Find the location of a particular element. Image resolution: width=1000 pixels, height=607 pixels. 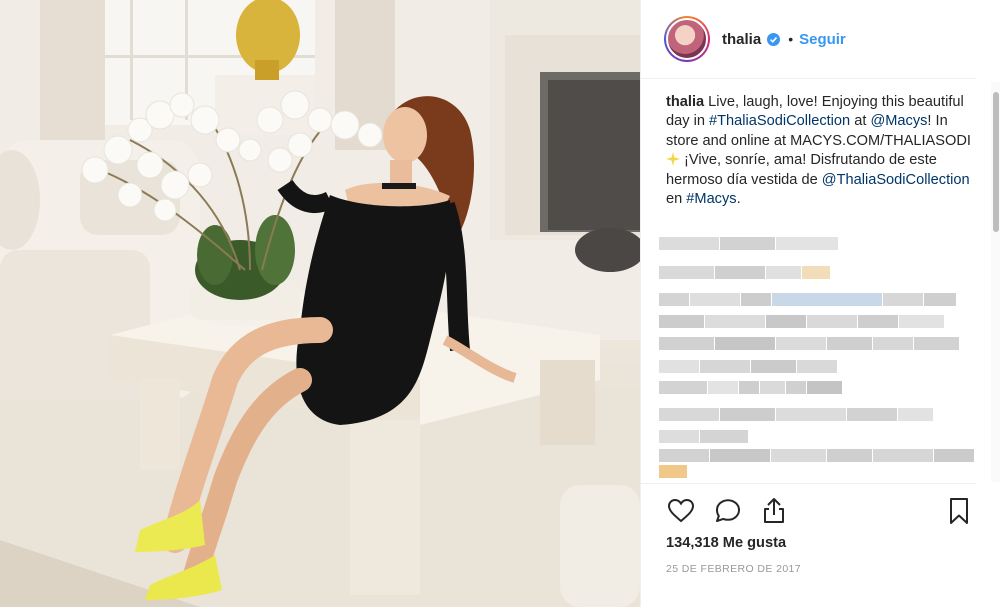

hashtag-link: #Macys is located at coordinates (711, 199).